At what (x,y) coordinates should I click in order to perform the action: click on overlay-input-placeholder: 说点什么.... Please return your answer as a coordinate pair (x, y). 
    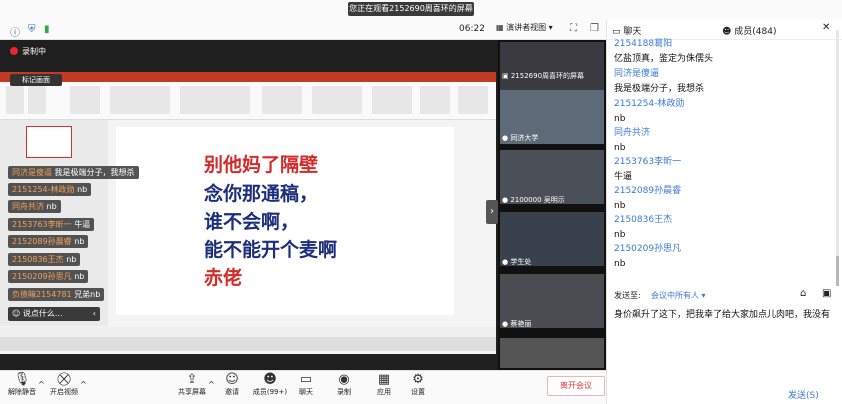
    Looking at the image, I should click on (42, 313).